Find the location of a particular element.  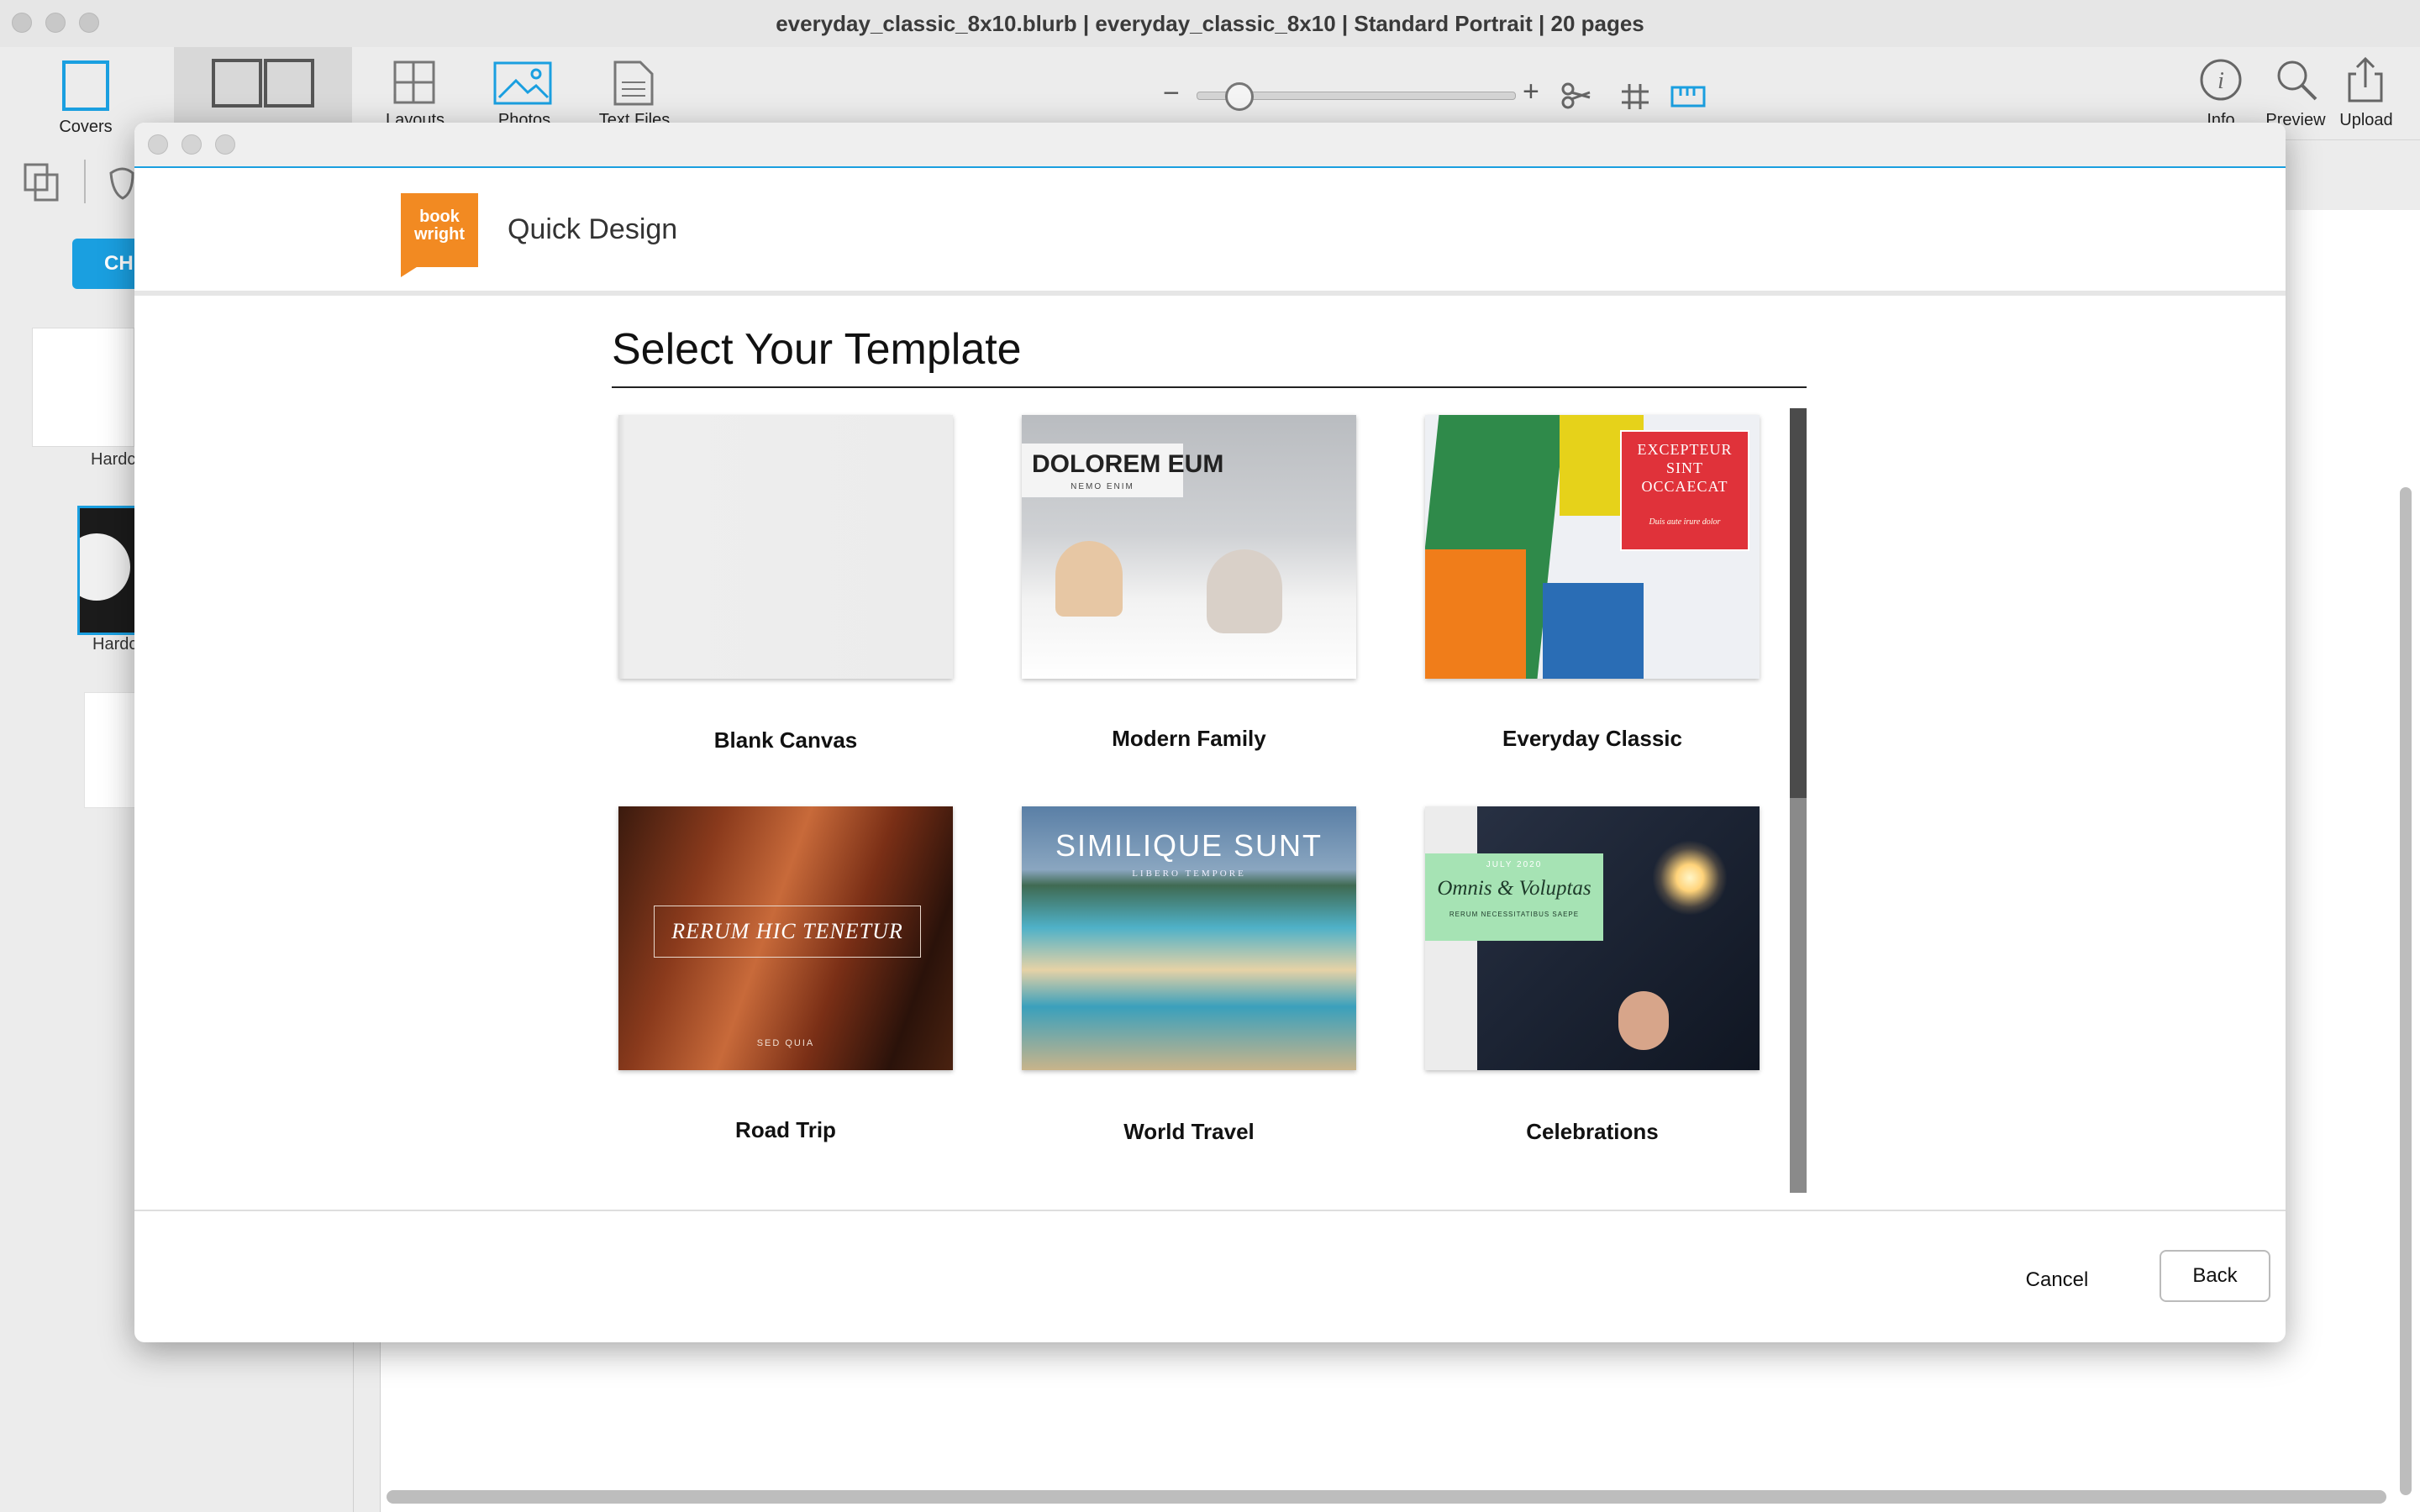

template-label: World Travel is located at coordinates (1189, 1131).